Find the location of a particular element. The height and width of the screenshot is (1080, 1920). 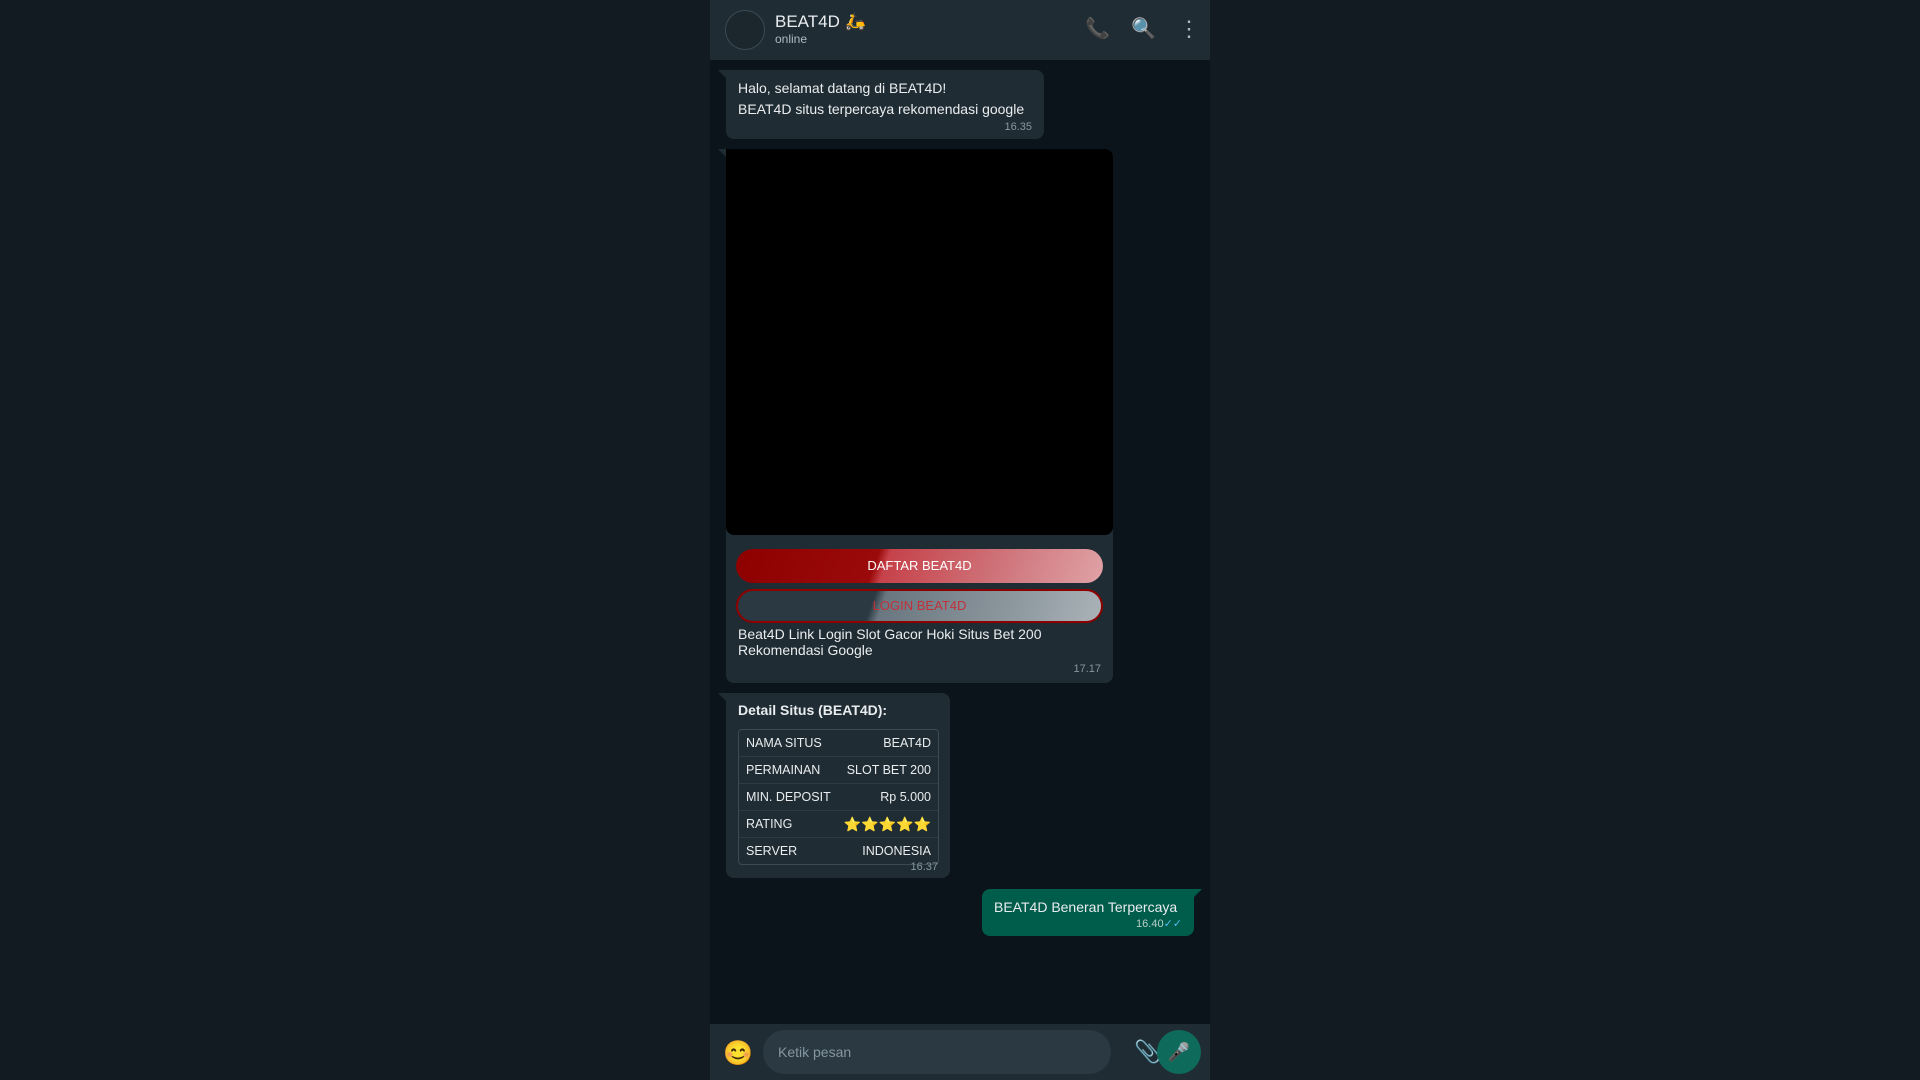

login-button: LOGIN BEAT4D is located at coordinates (919, 606).